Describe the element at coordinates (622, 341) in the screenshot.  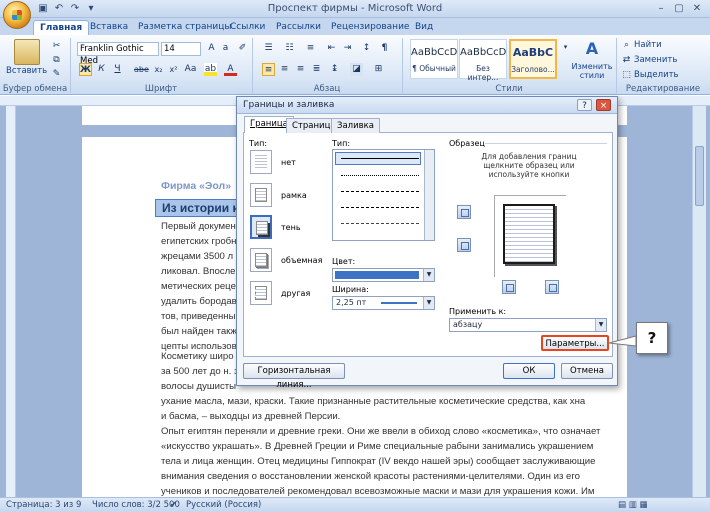
I see `callout-pointer` at that location.